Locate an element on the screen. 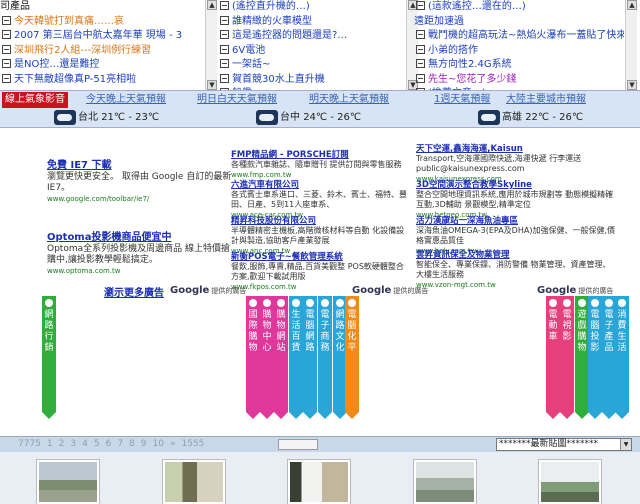 This screenshot has width=640, height=504. news-item: 無方向性2.4G系統 is located at coordinates (519, 65).